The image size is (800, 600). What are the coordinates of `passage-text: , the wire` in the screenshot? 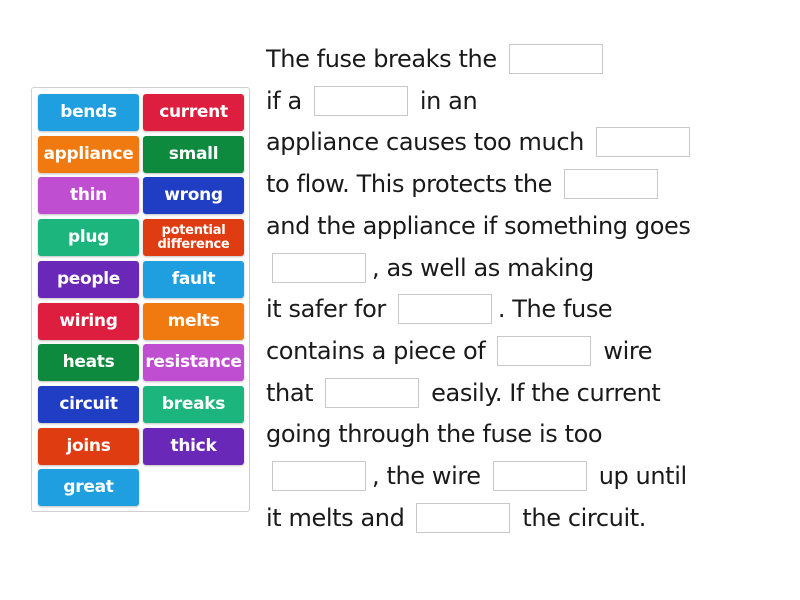 It's located at (426, 476).